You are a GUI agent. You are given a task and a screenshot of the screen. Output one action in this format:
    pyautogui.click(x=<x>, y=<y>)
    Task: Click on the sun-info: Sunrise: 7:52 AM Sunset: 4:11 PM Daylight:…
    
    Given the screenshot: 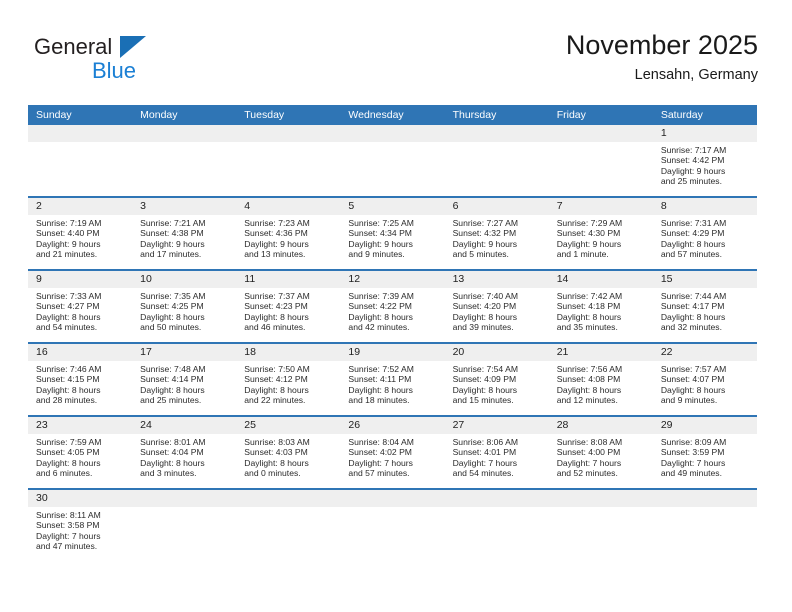 What is the action you would take?
    pyautogui.click(x=392, y=383)
    